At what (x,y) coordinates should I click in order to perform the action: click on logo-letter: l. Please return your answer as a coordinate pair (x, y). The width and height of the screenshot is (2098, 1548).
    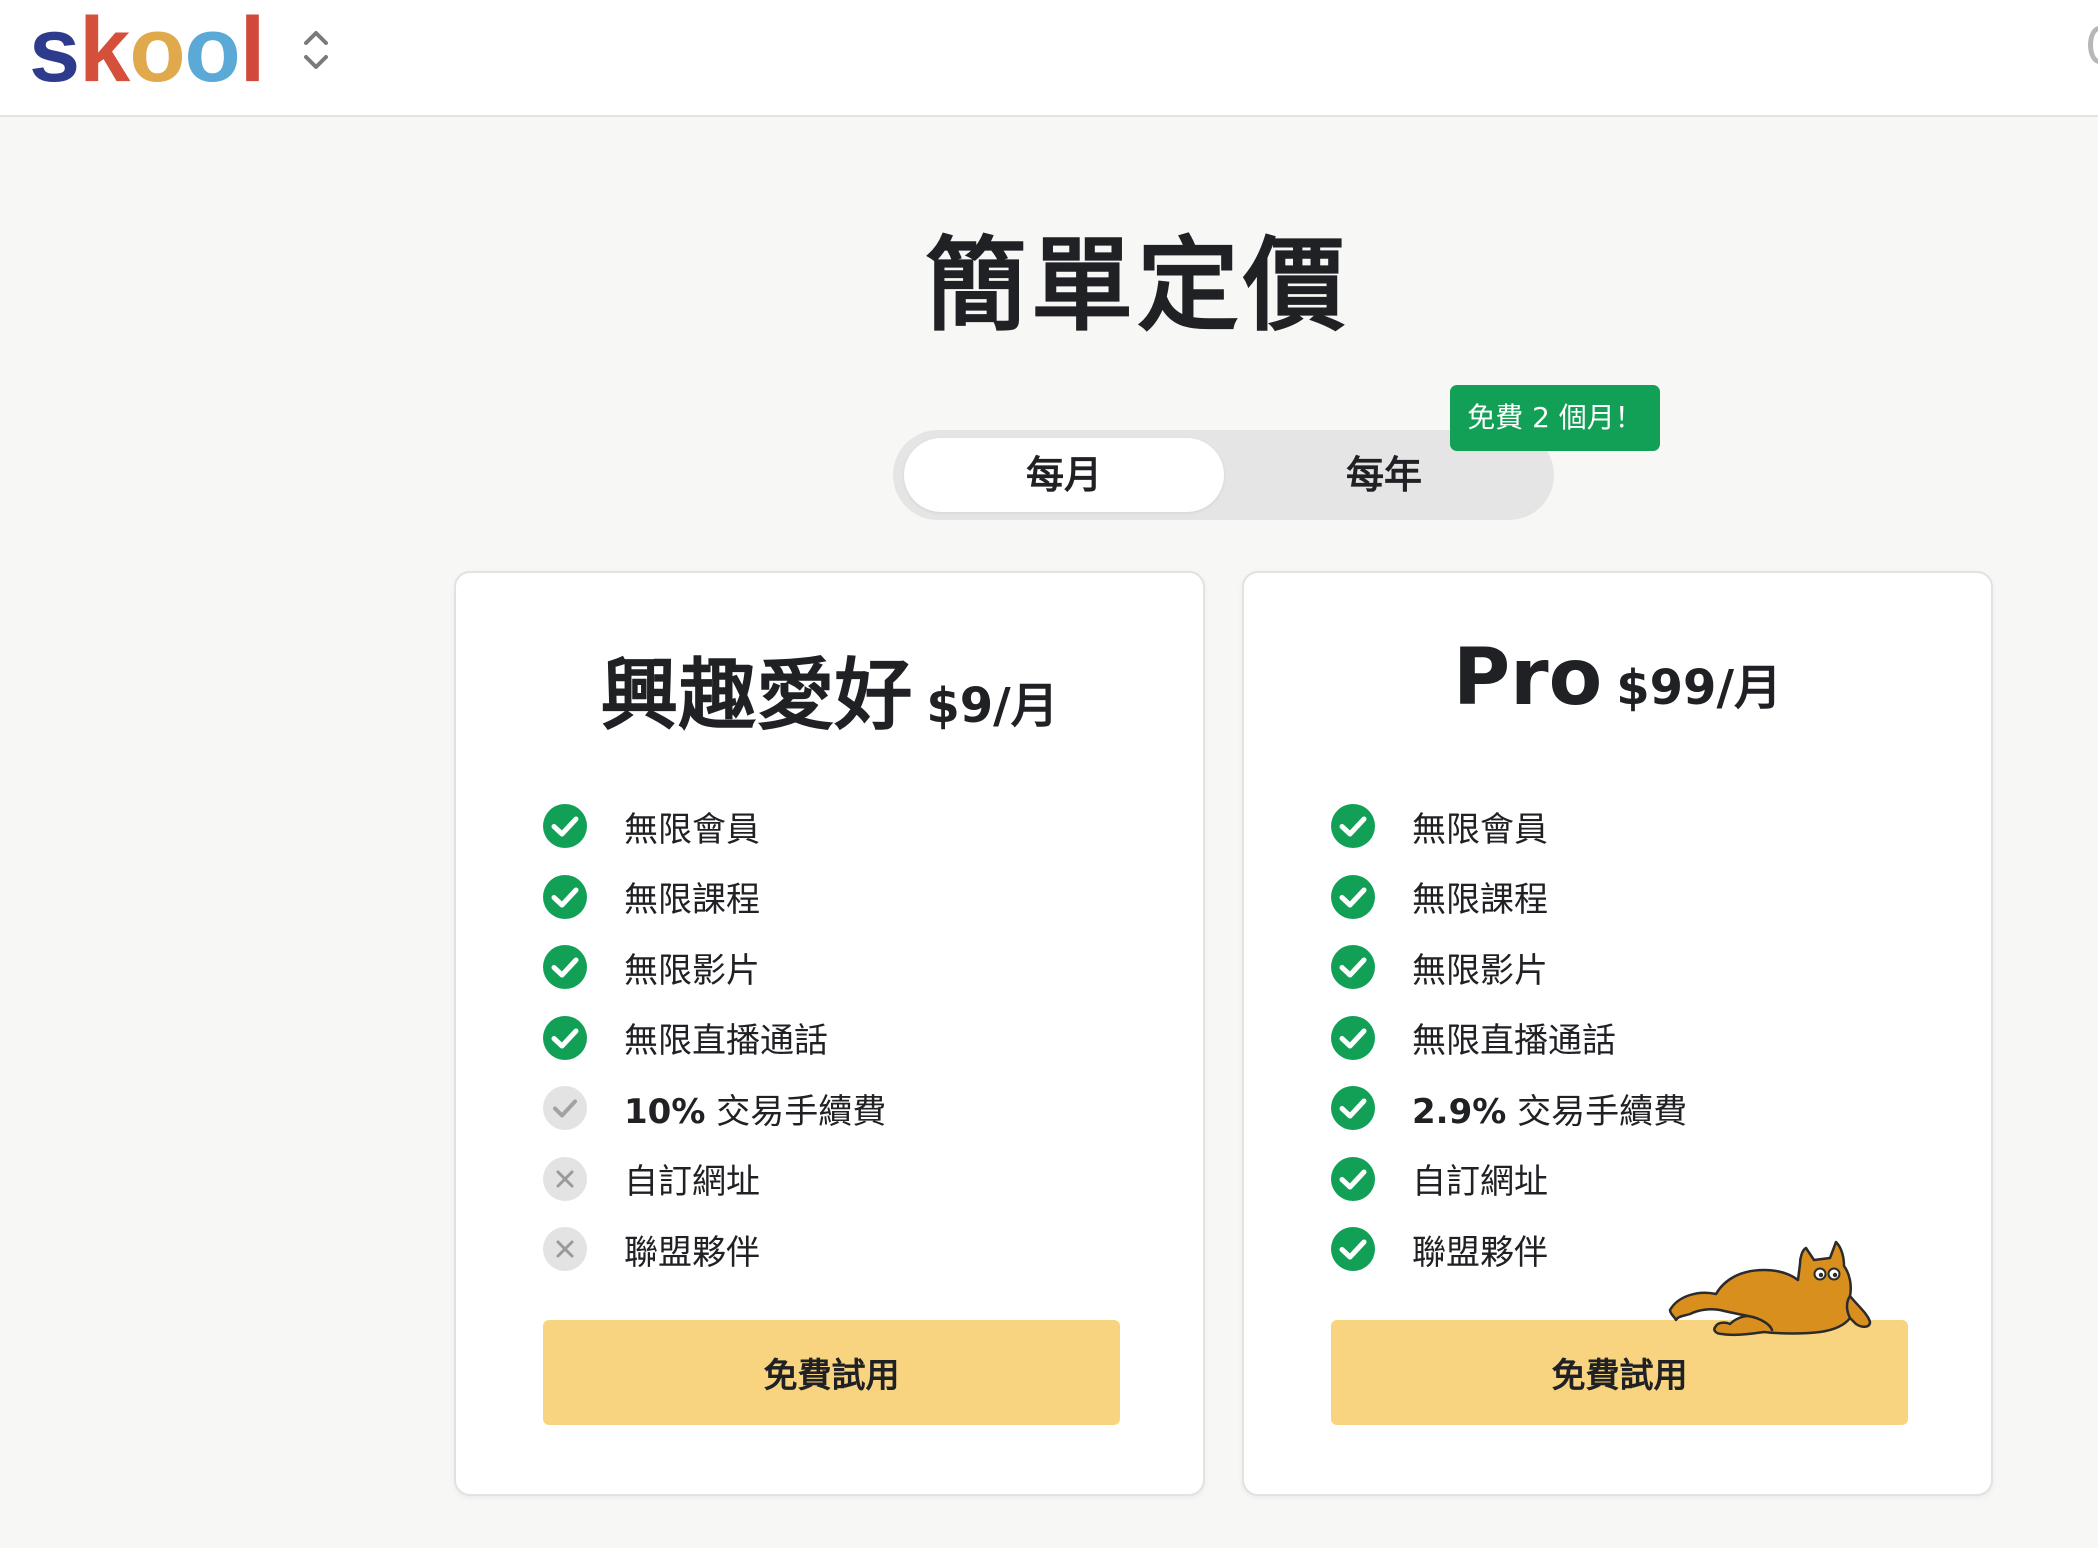
    Looking at the image, I should click on (252, 50).